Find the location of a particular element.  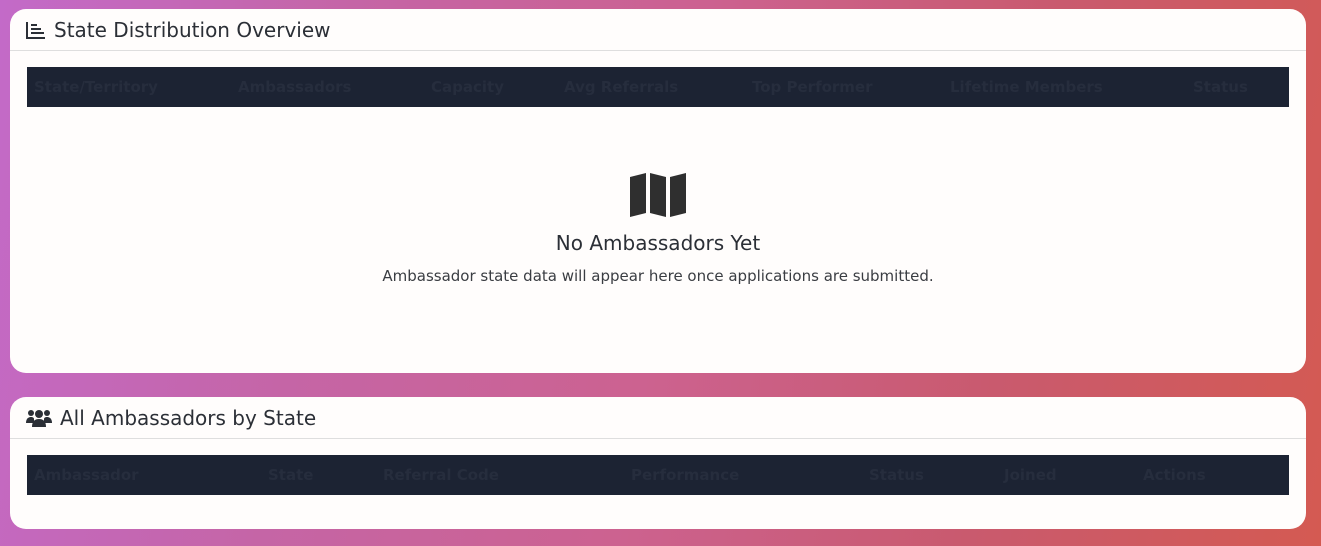

column-header-ambassador: Ambassador is located at coordinates (86, 475).